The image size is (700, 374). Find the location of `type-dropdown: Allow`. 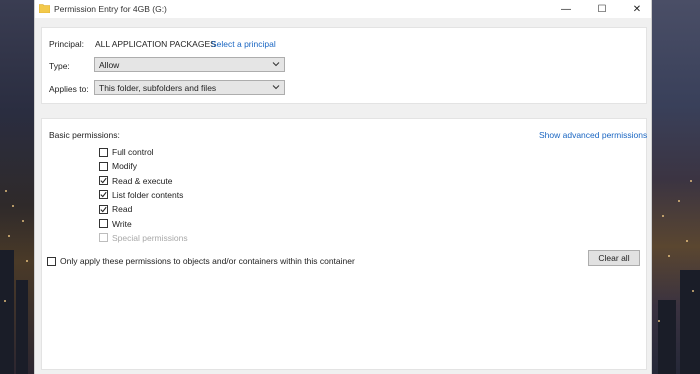

type-dropdown: Allow is located at coordinates (189, 64).